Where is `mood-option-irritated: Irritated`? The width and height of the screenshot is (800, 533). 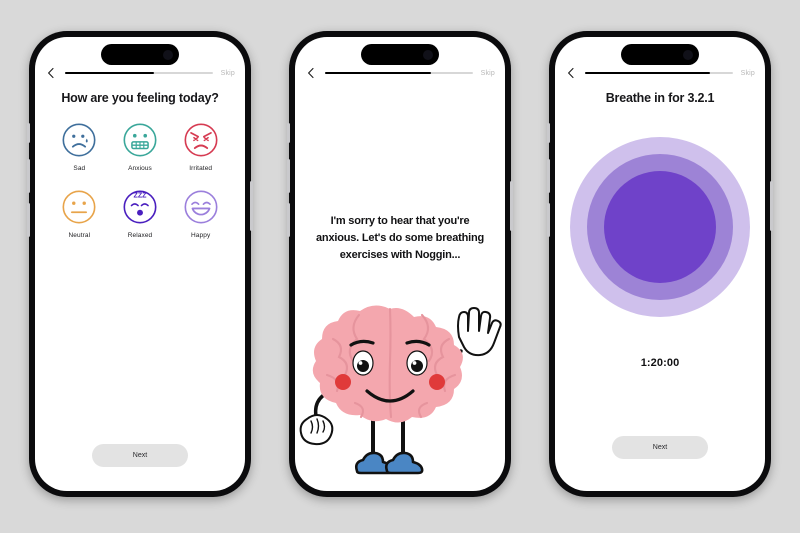 mood-option-irritated: Irritated is located at coordinates (200, 146).